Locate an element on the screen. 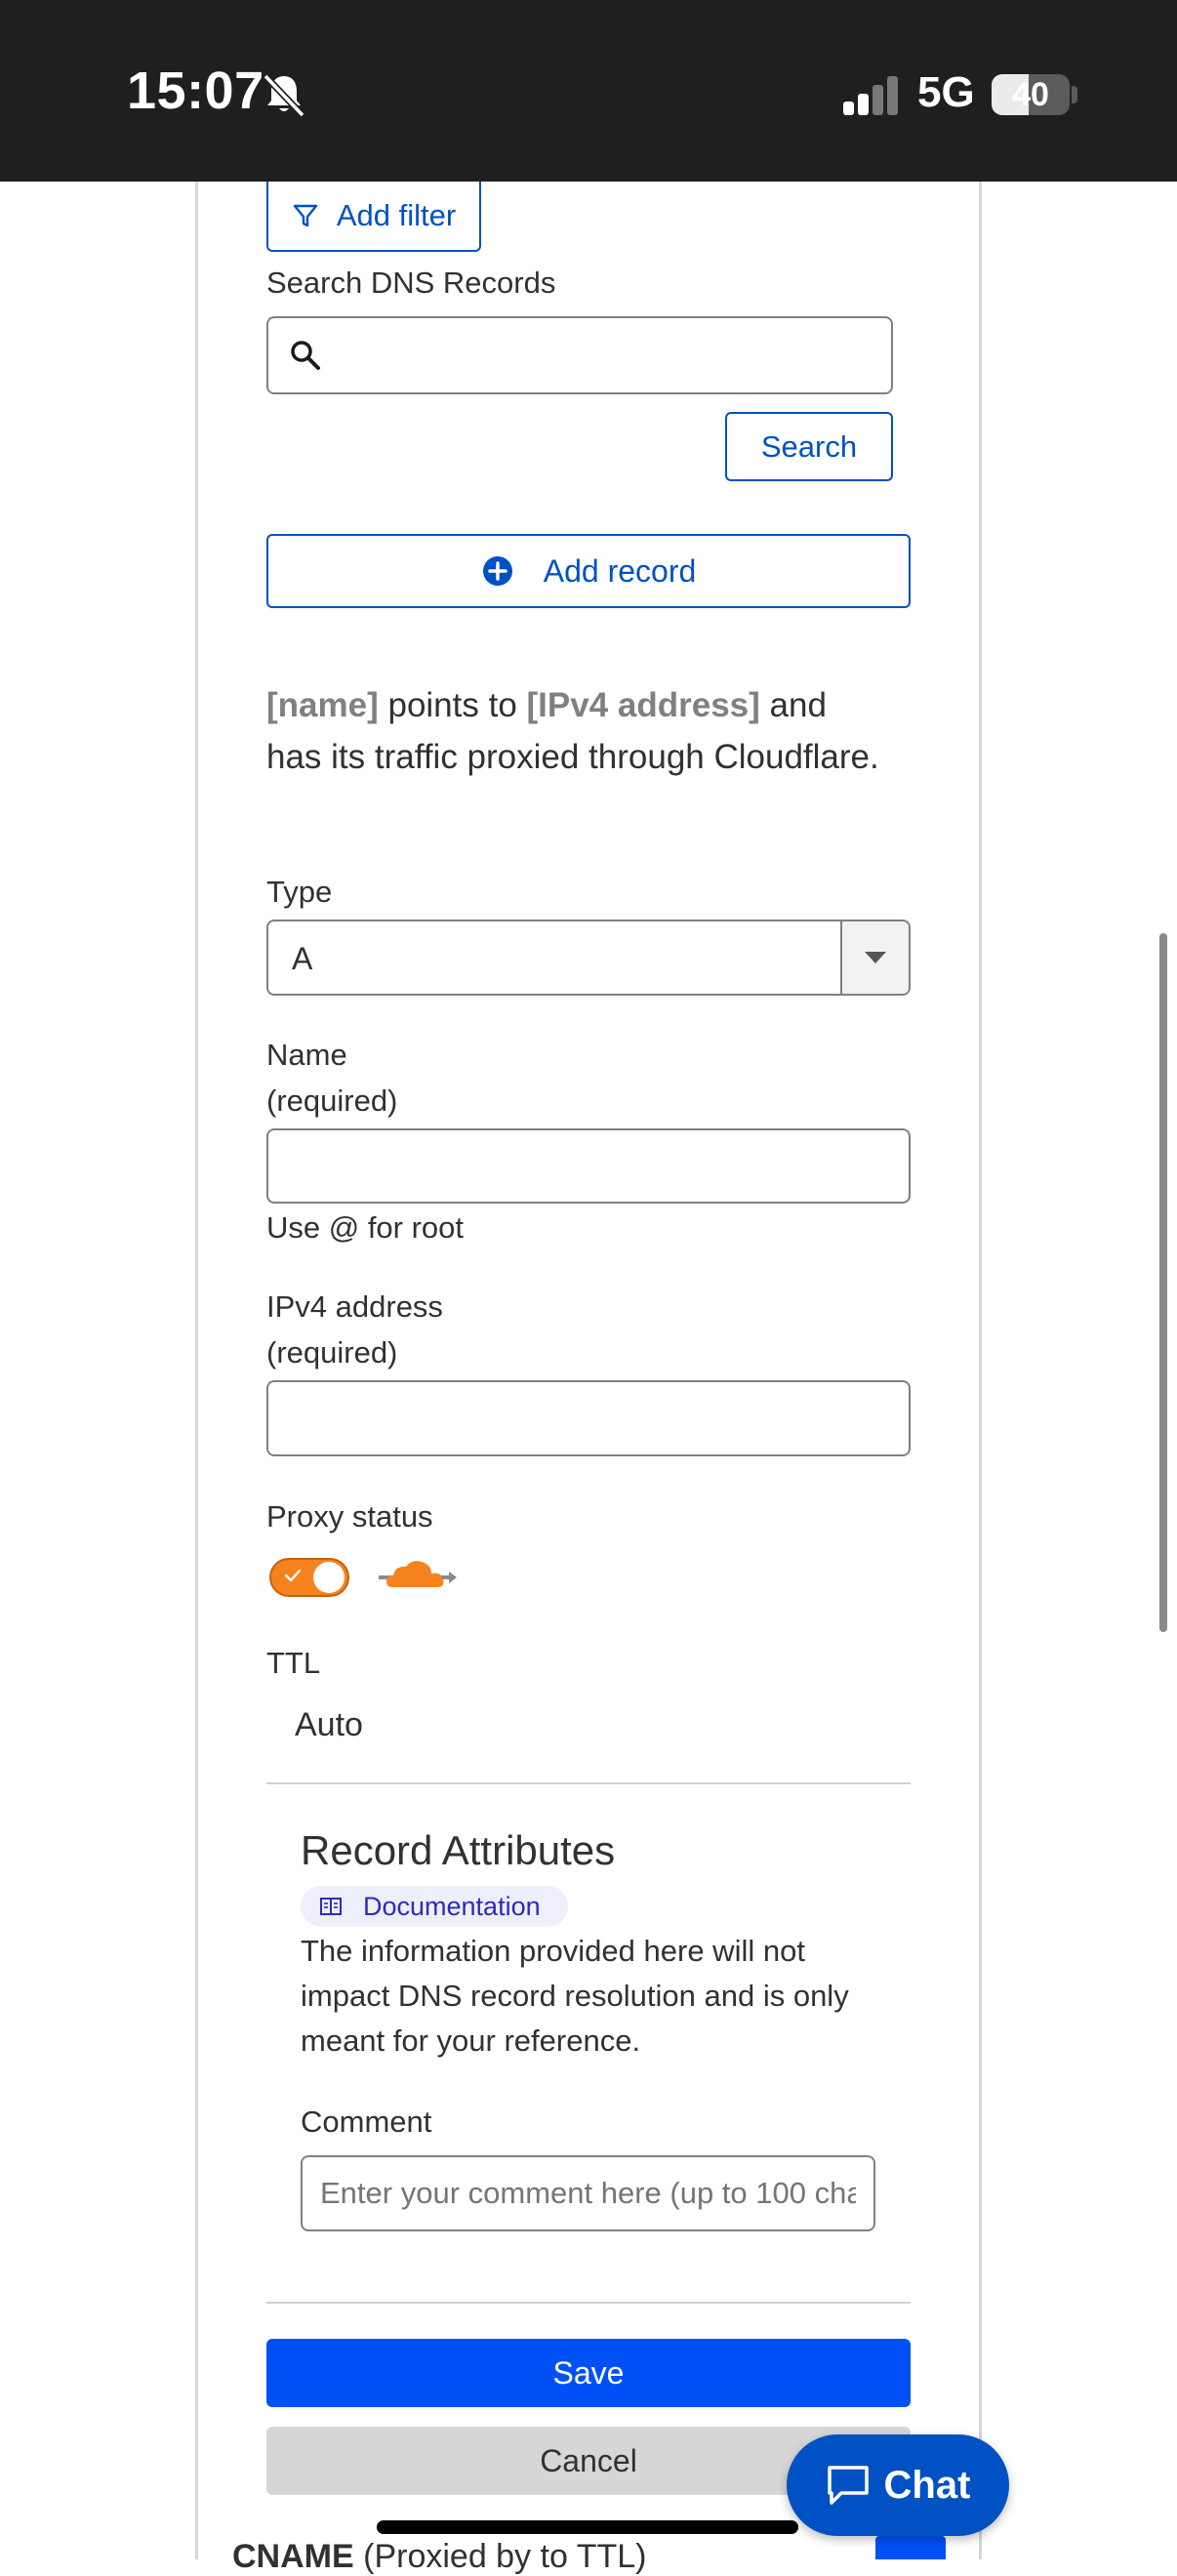 This screenshot has height=2576, width=1177. status-bar: 15:07 5G 40 is located at coordinates (588, 91).